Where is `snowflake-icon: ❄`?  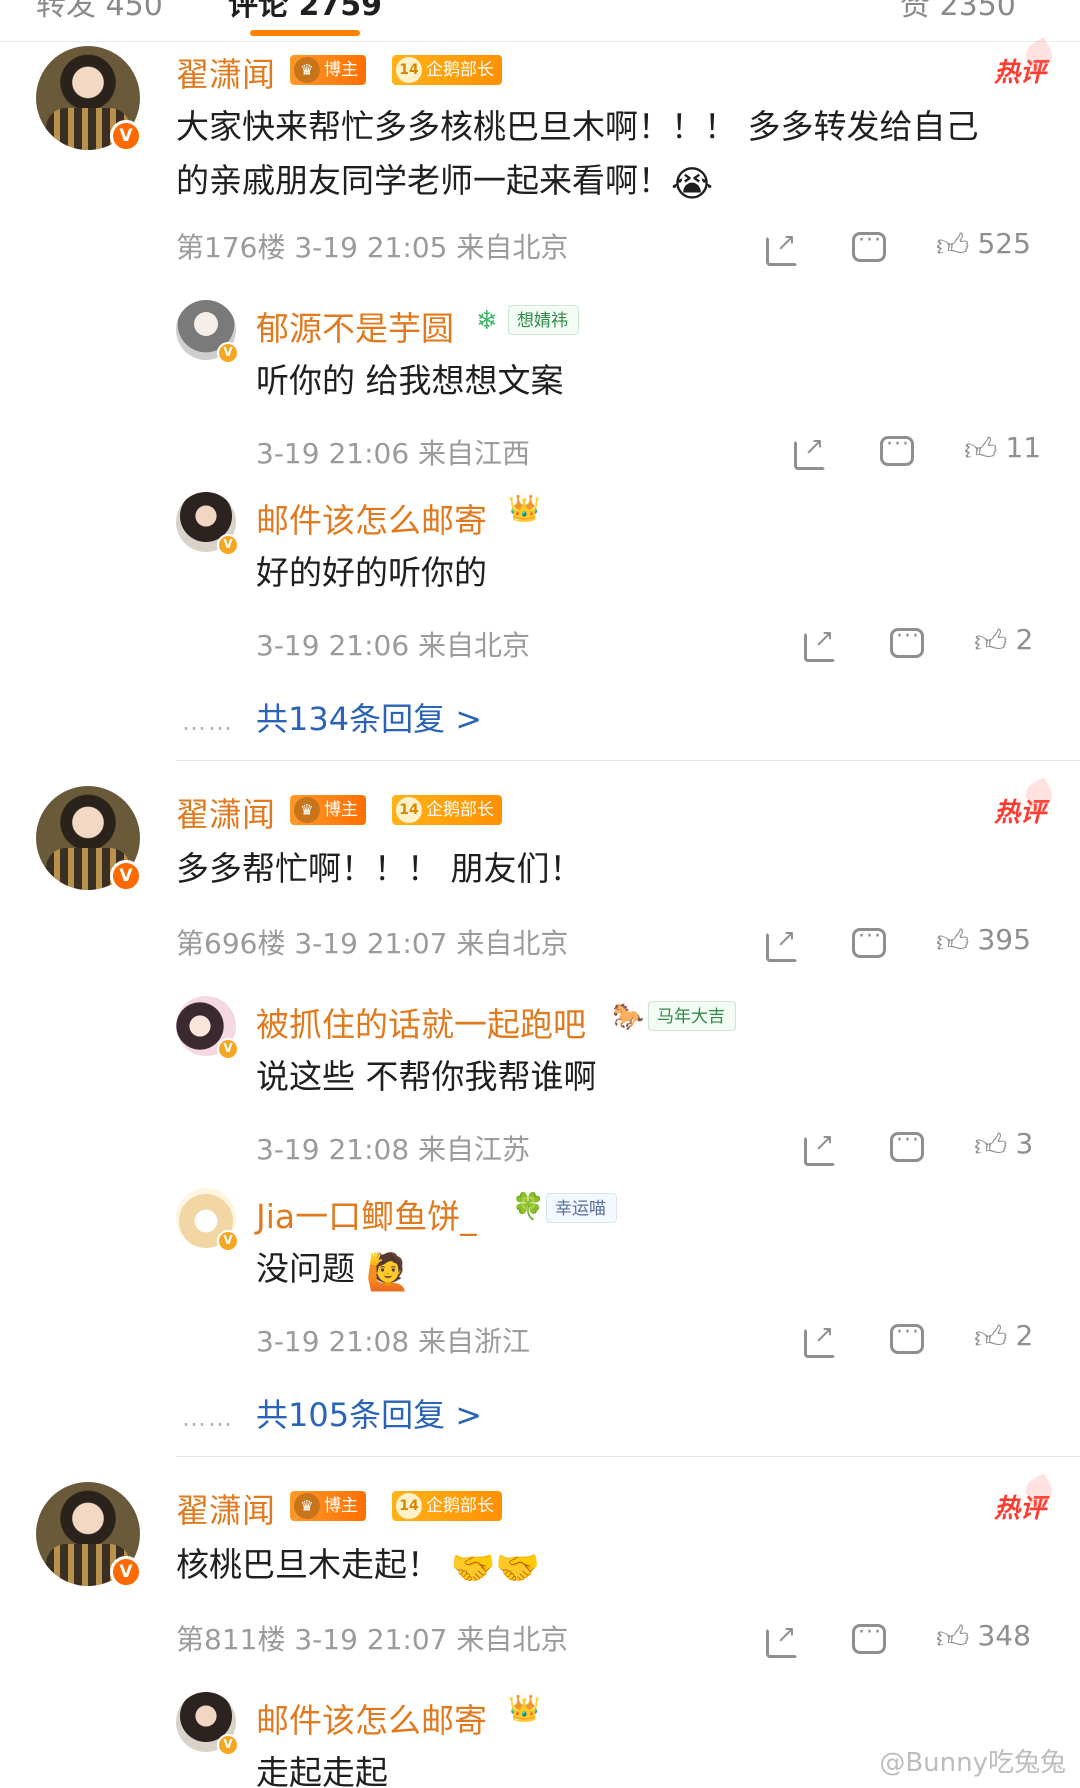
snowflake-icon: ❄ is located at coordinates (487, 321).